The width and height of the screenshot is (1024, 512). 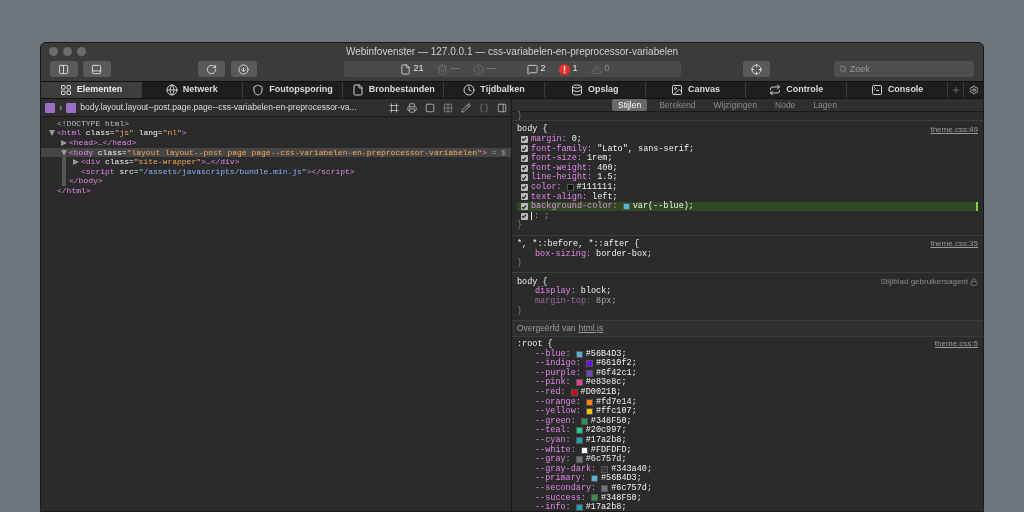 I want to click on node-row: <html class="js" lang="nl">, so click(x=276, y=133).